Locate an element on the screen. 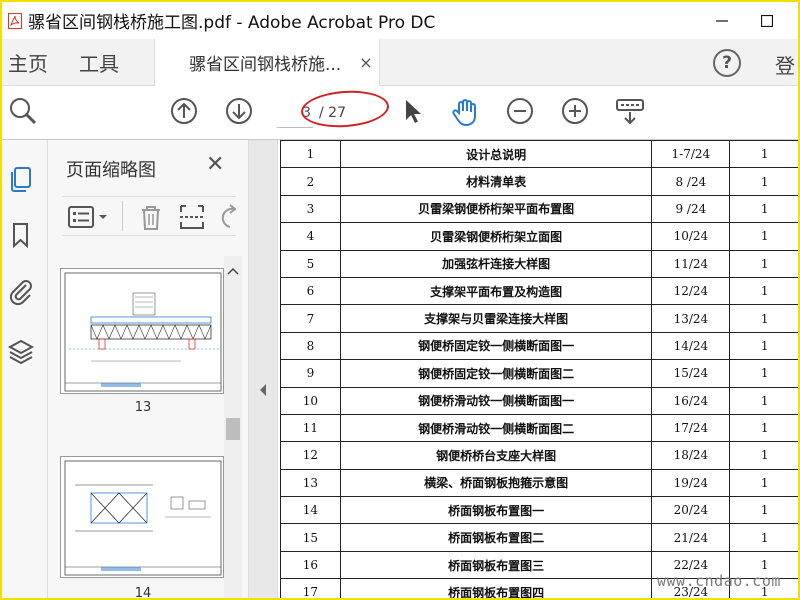 This screenshot has width=800, height=600. drawing-name: 支撑架与贝雷梁连接大样图 is located at coordinates (496, 318).